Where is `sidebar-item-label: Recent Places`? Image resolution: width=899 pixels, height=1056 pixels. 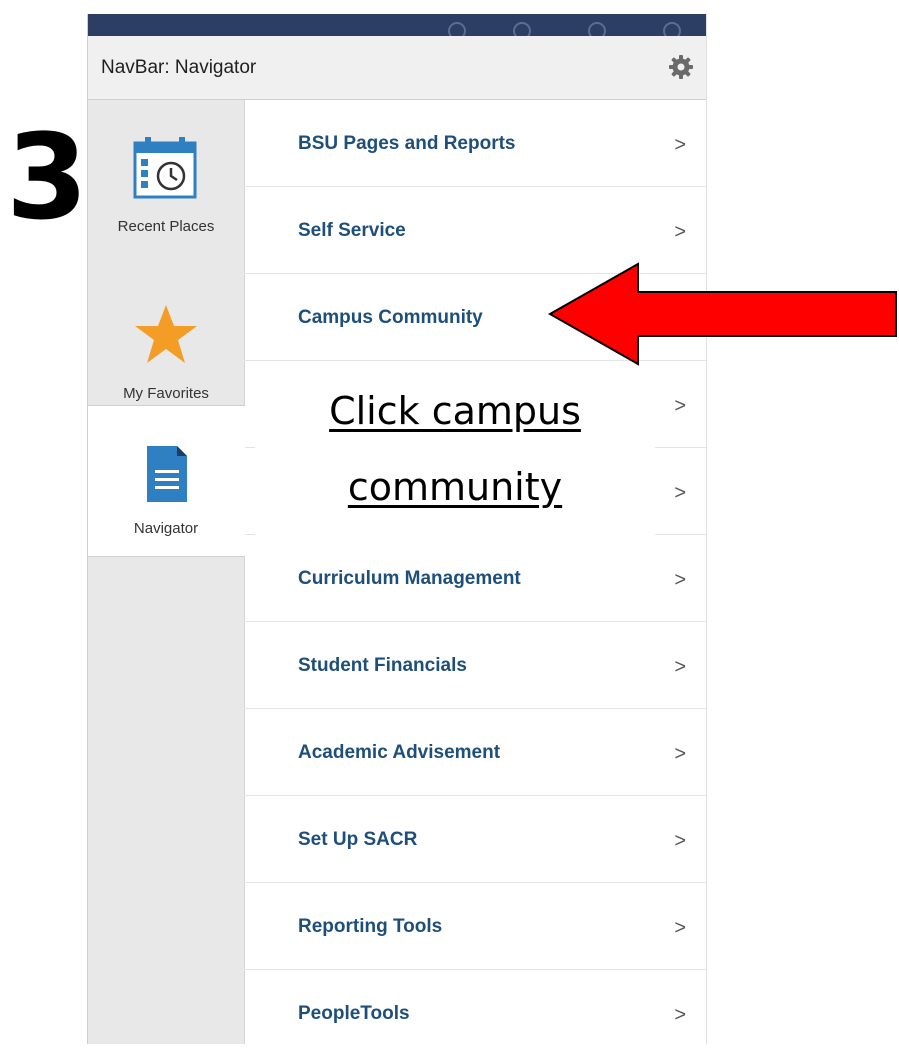
sidebar-item-label: Recent Places is located at coordinates (166, 226).